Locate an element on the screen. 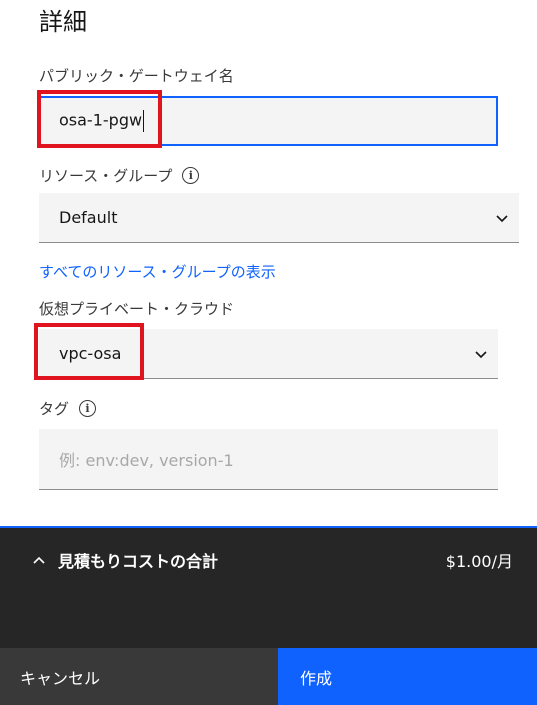 The image size is (537, 705). resource-group-select: Default is located at coordinates (279, 218).